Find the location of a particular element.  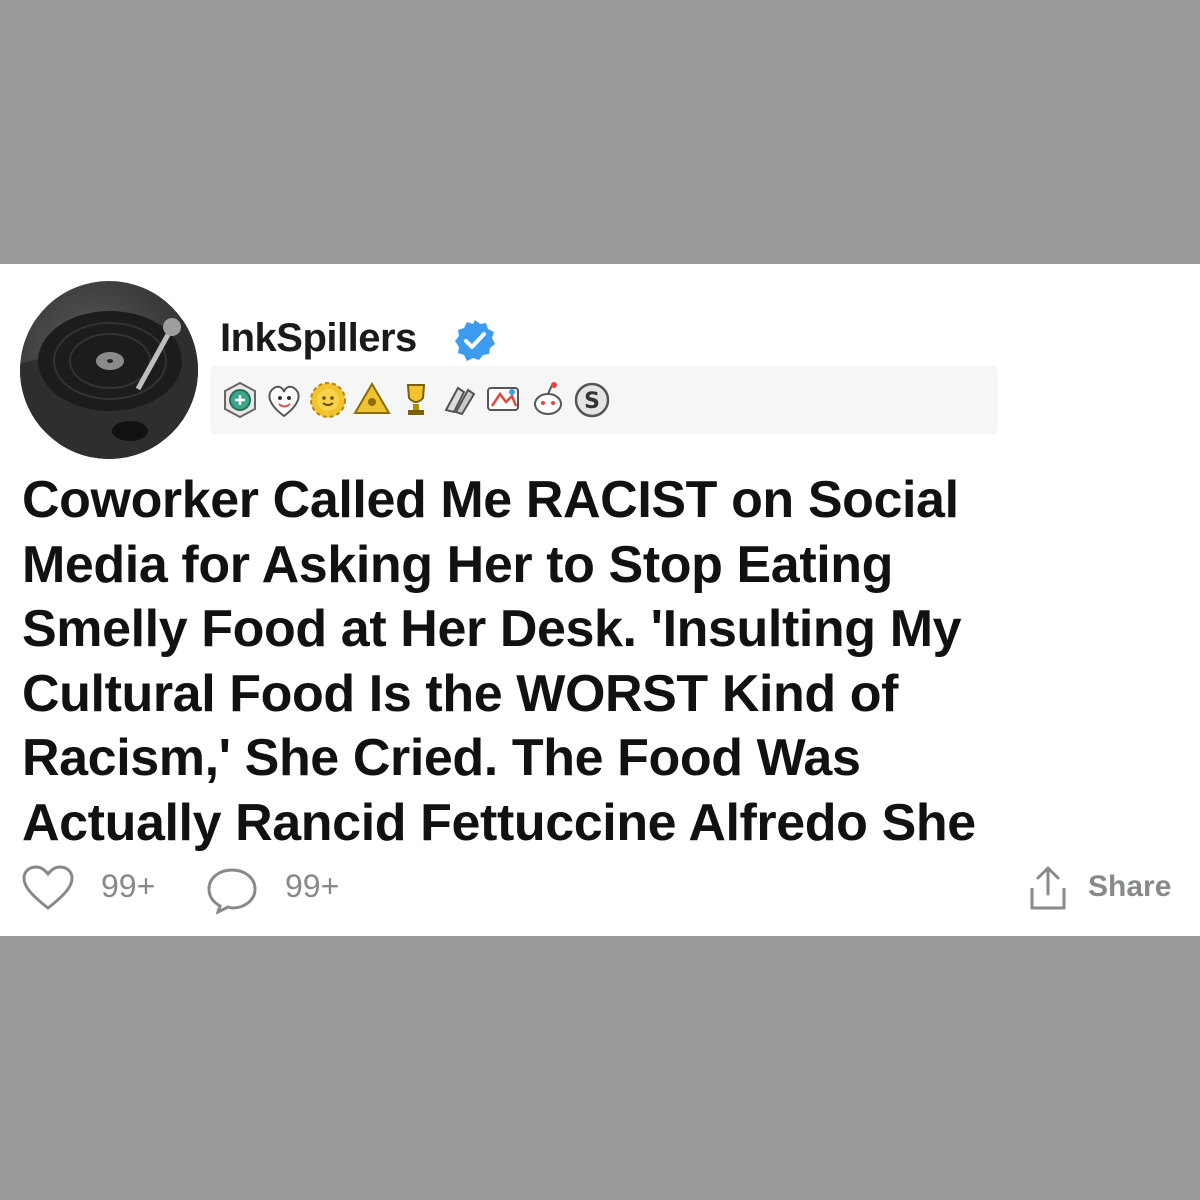

sun-award-icon is located at coordinates (328, 400).